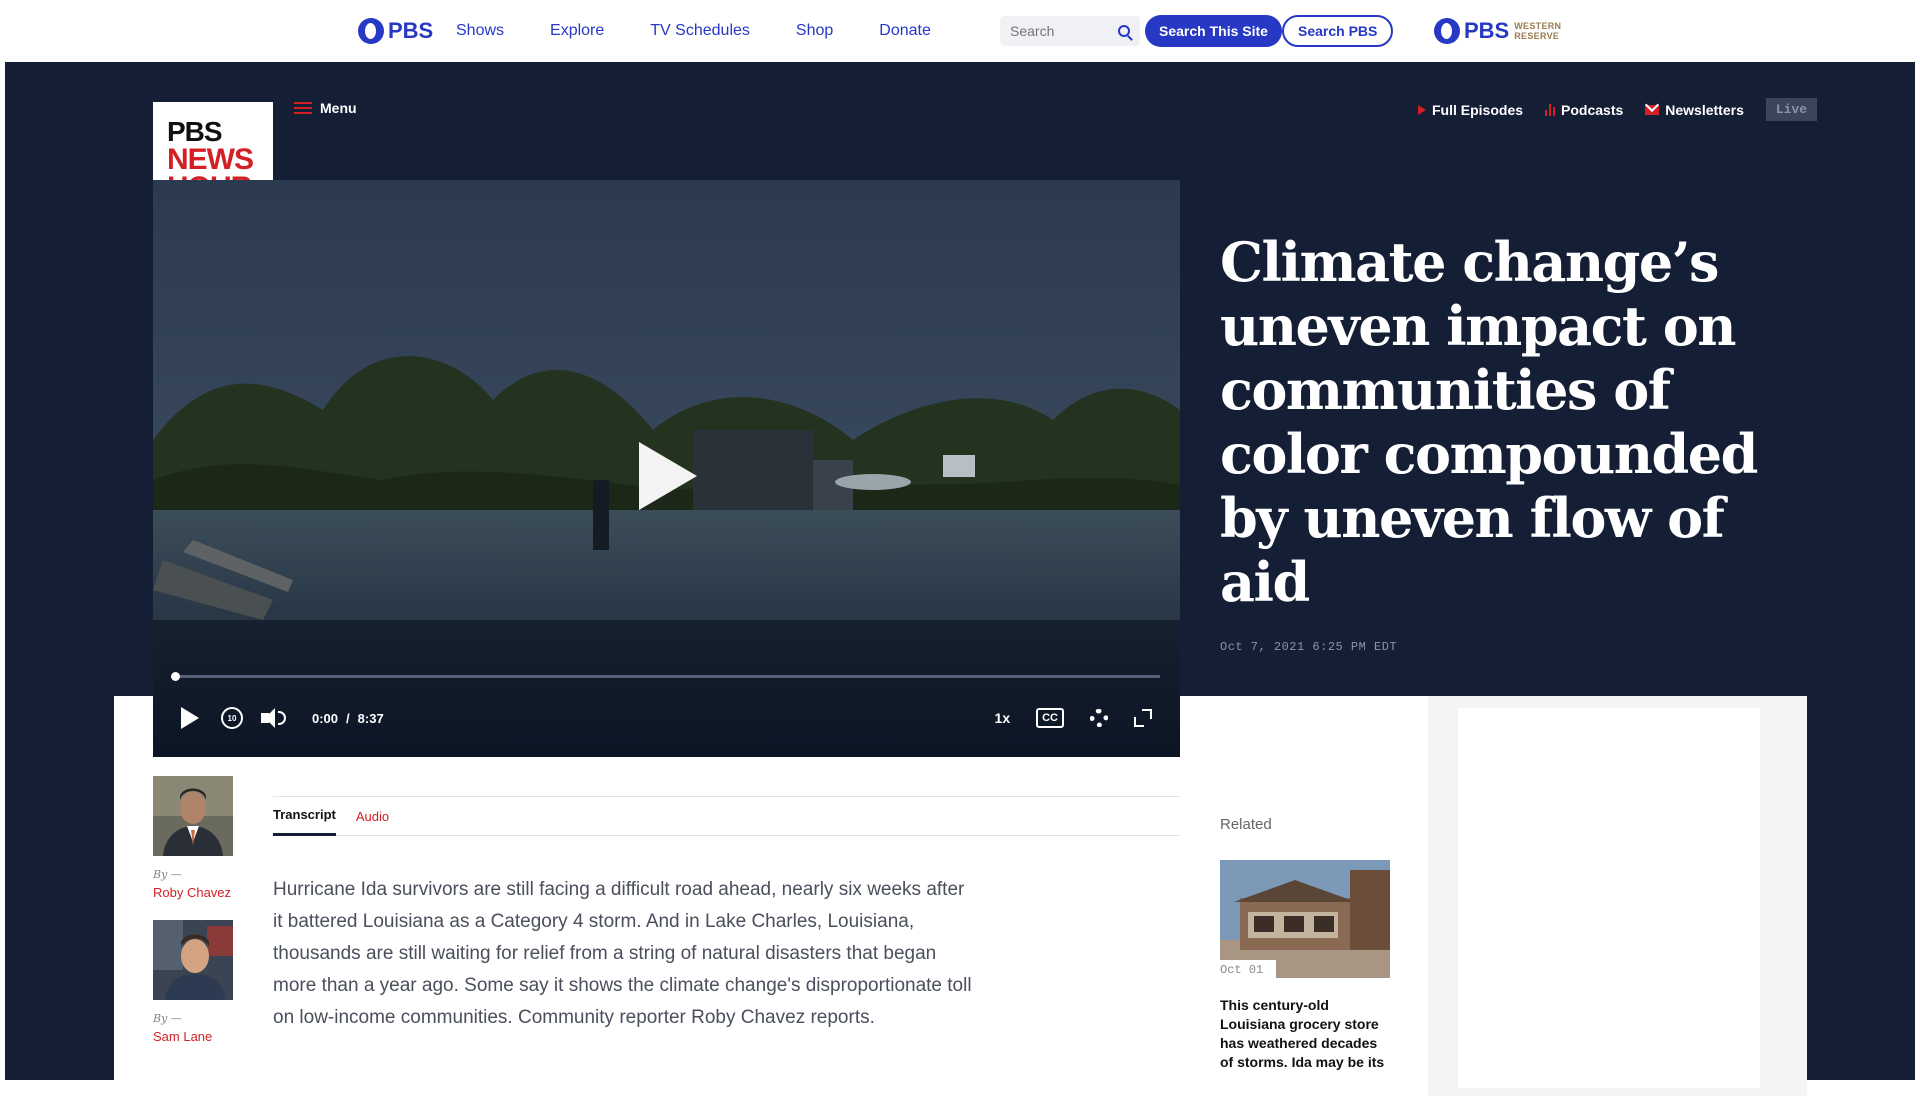 This screenshot has height=1096, width=1920. I want to click on live-button: Live, so click(1791, 109).